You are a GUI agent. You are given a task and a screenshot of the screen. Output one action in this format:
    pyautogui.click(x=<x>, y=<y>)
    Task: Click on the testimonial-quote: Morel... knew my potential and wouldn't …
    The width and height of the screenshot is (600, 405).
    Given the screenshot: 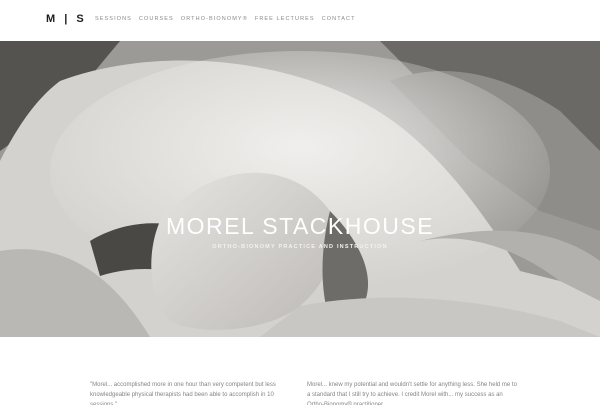 What is the action you would take?
    pyautogui.click(x=412, y=393)
    